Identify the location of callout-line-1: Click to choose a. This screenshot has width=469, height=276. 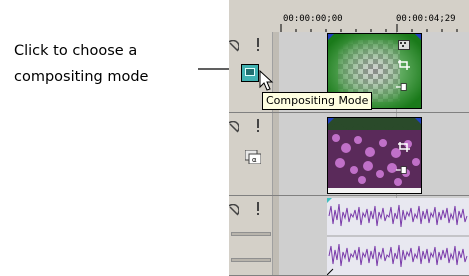
(76, 51).